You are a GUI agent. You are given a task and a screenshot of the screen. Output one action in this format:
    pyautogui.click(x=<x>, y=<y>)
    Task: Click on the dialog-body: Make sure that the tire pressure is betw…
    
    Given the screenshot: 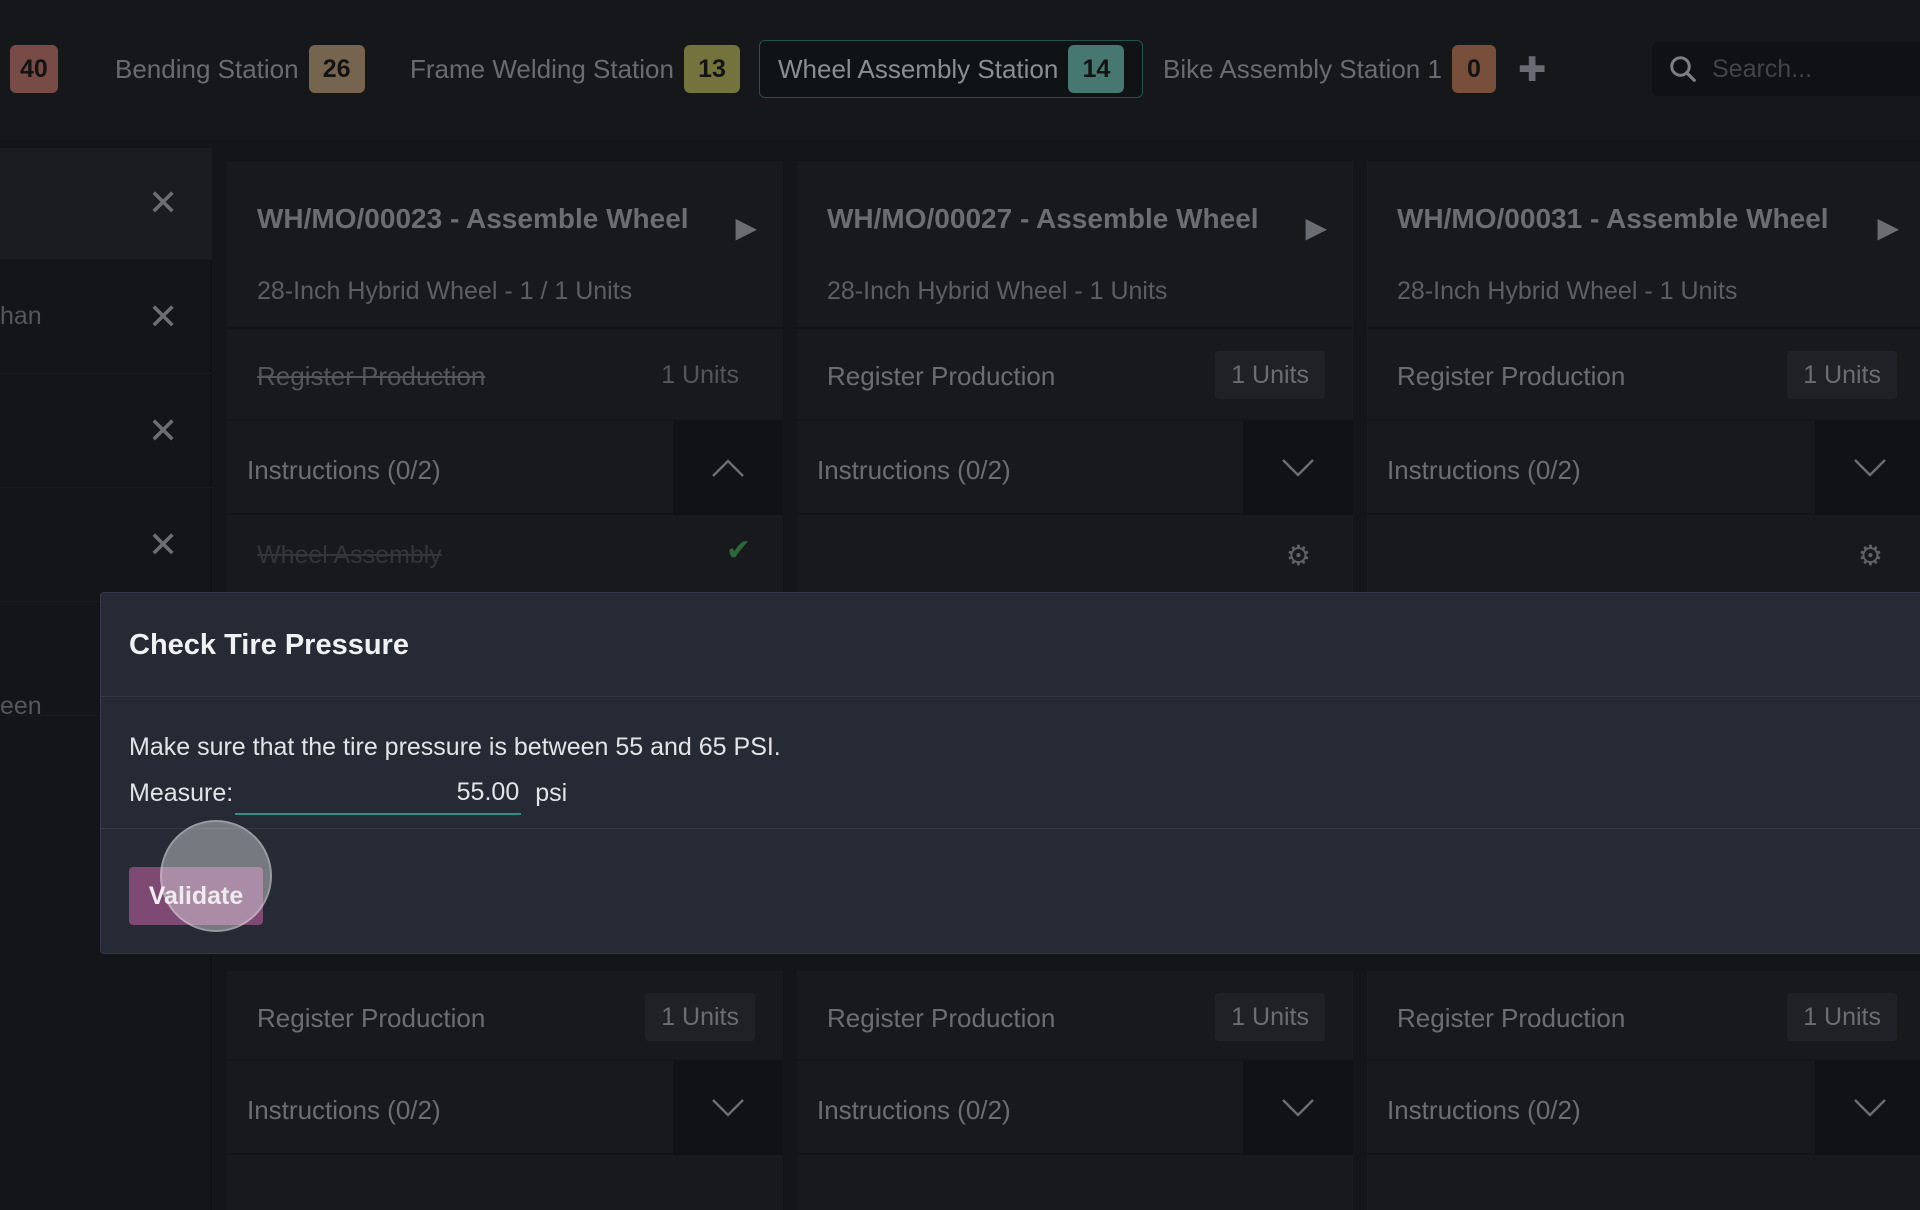 What is the action you would take?
    pyautogui.click(x=1010, y=763)
    